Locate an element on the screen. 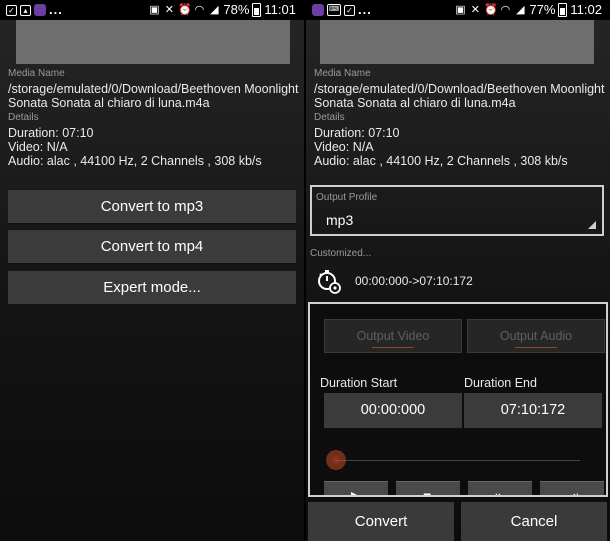 The height and width of the screenshot is (541, 610). play-icon: ▶ is located at coordinates (356, 492).